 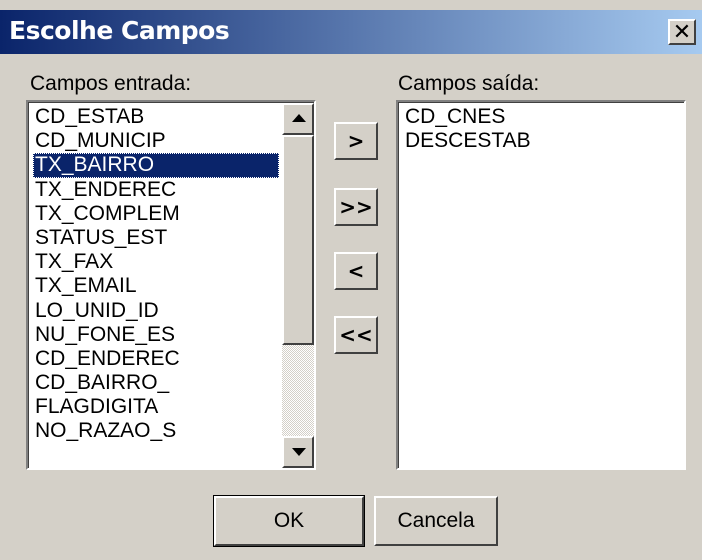 I want to click on add-all-button: >>, so click(x=356, y=207).